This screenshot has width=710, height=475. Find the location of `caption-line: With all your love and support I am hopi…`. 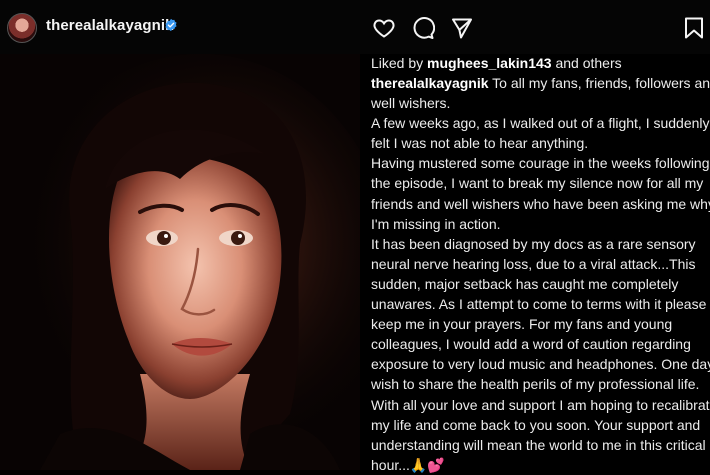

caption-line: With all your love and support I am hopi… is located at coordinates (540, 404).